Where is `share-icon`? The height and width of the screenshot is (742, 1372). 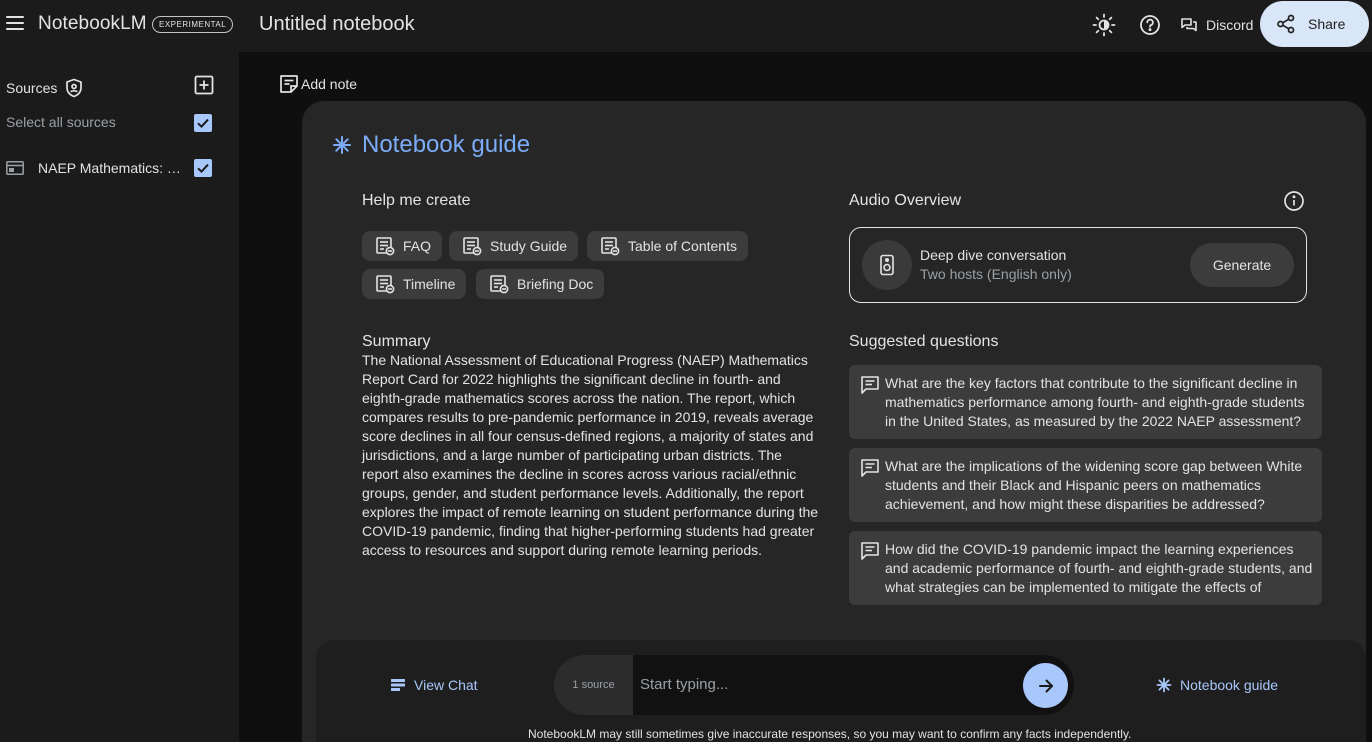
share-icon is located at coordinates (1286, 24).